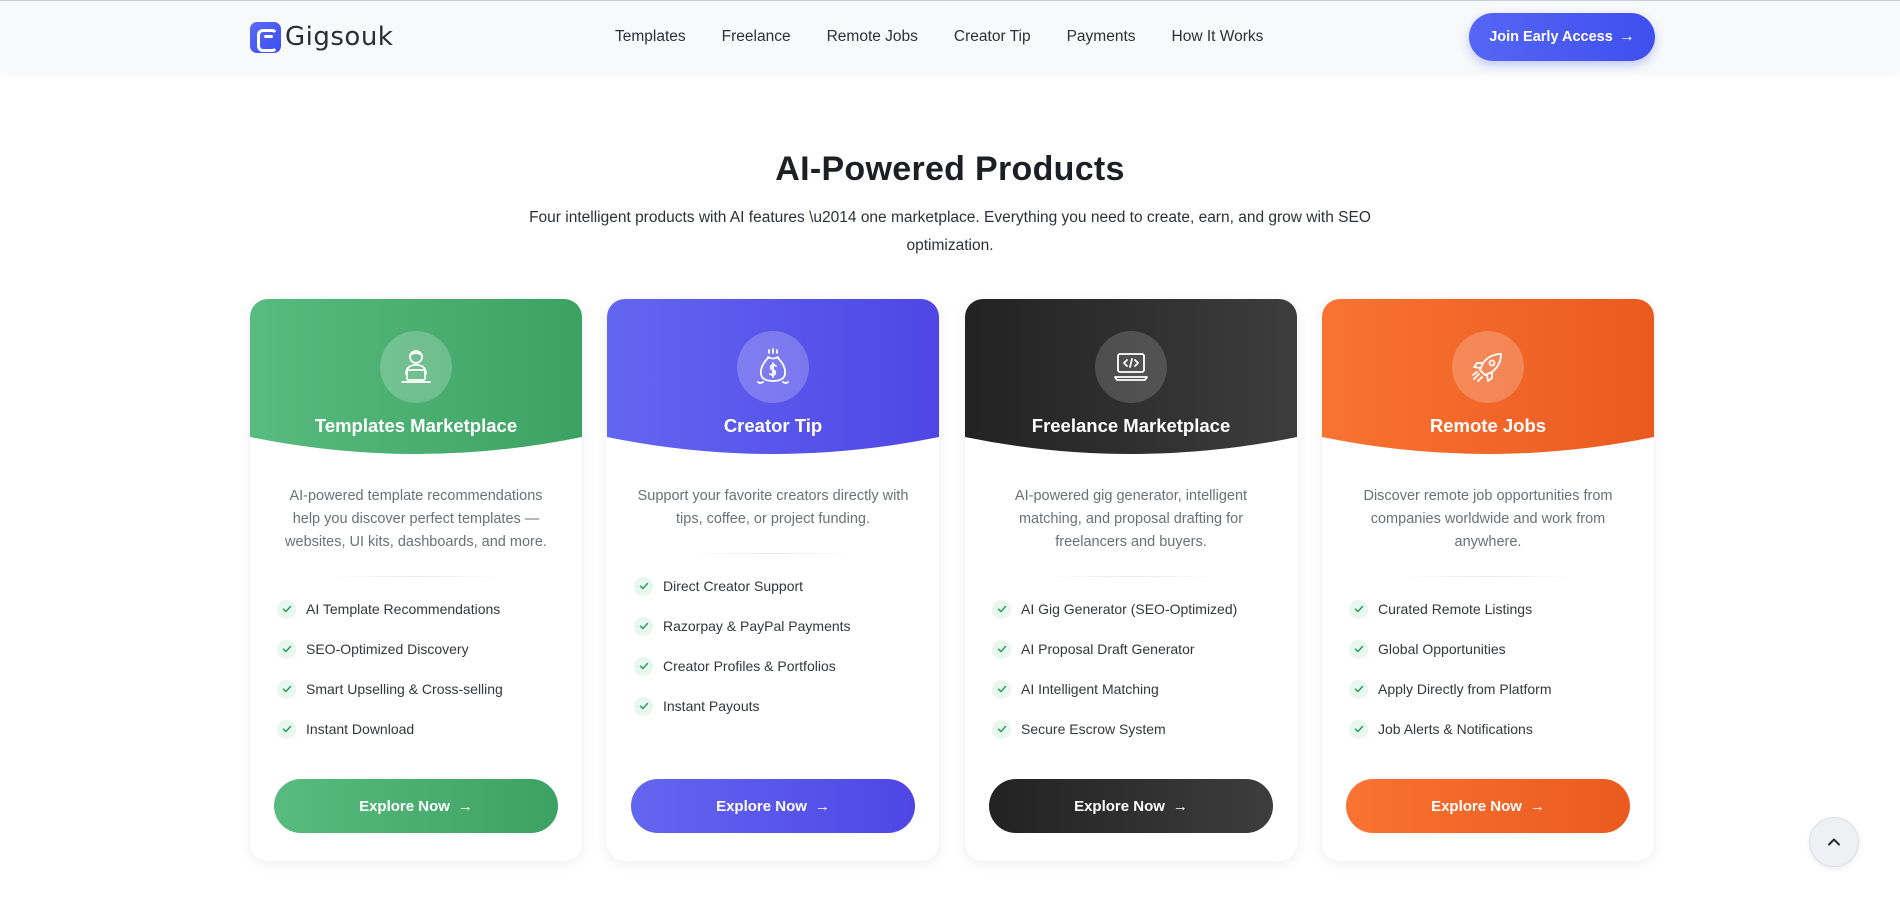 Image resolution: width=1900 pixels, height=898 pixels. I want to click on card-header: Remote Jobs, so click(1488, 384).